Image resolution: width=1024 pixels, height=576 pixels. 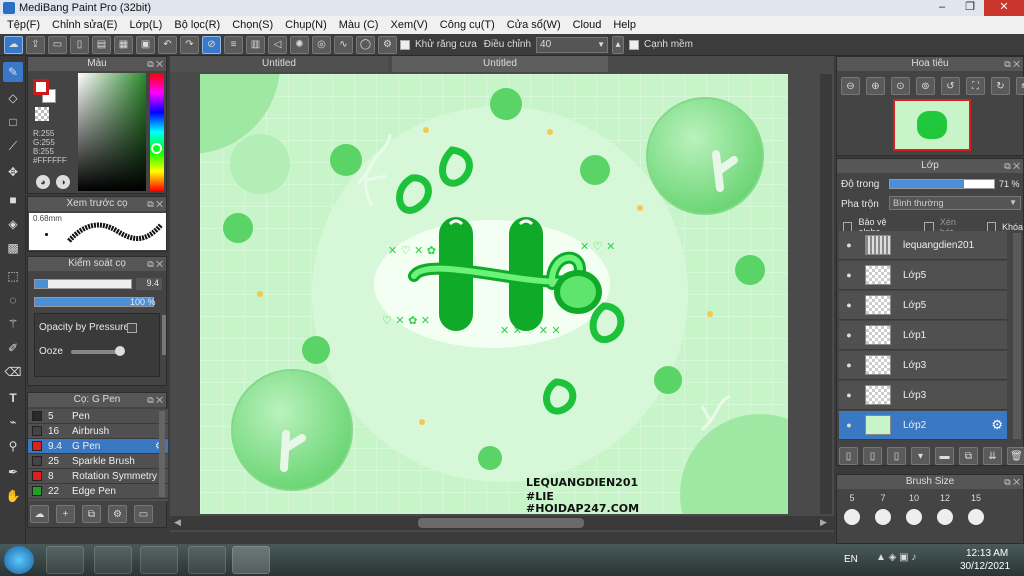 What do you see at coordinates (308, 25) in the screenshot?
I see `menu-snap: Chụp(N)` at bounding box center [308, 25].